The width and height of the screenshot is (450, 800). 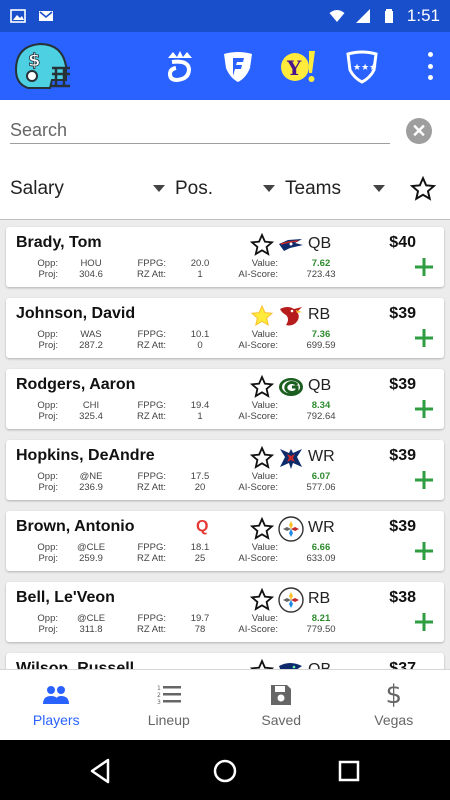 What do you see at coordinates (321, 416) in the screenshot?
I see `ai-score-value: 792.64` at bounding box center [321, 416].